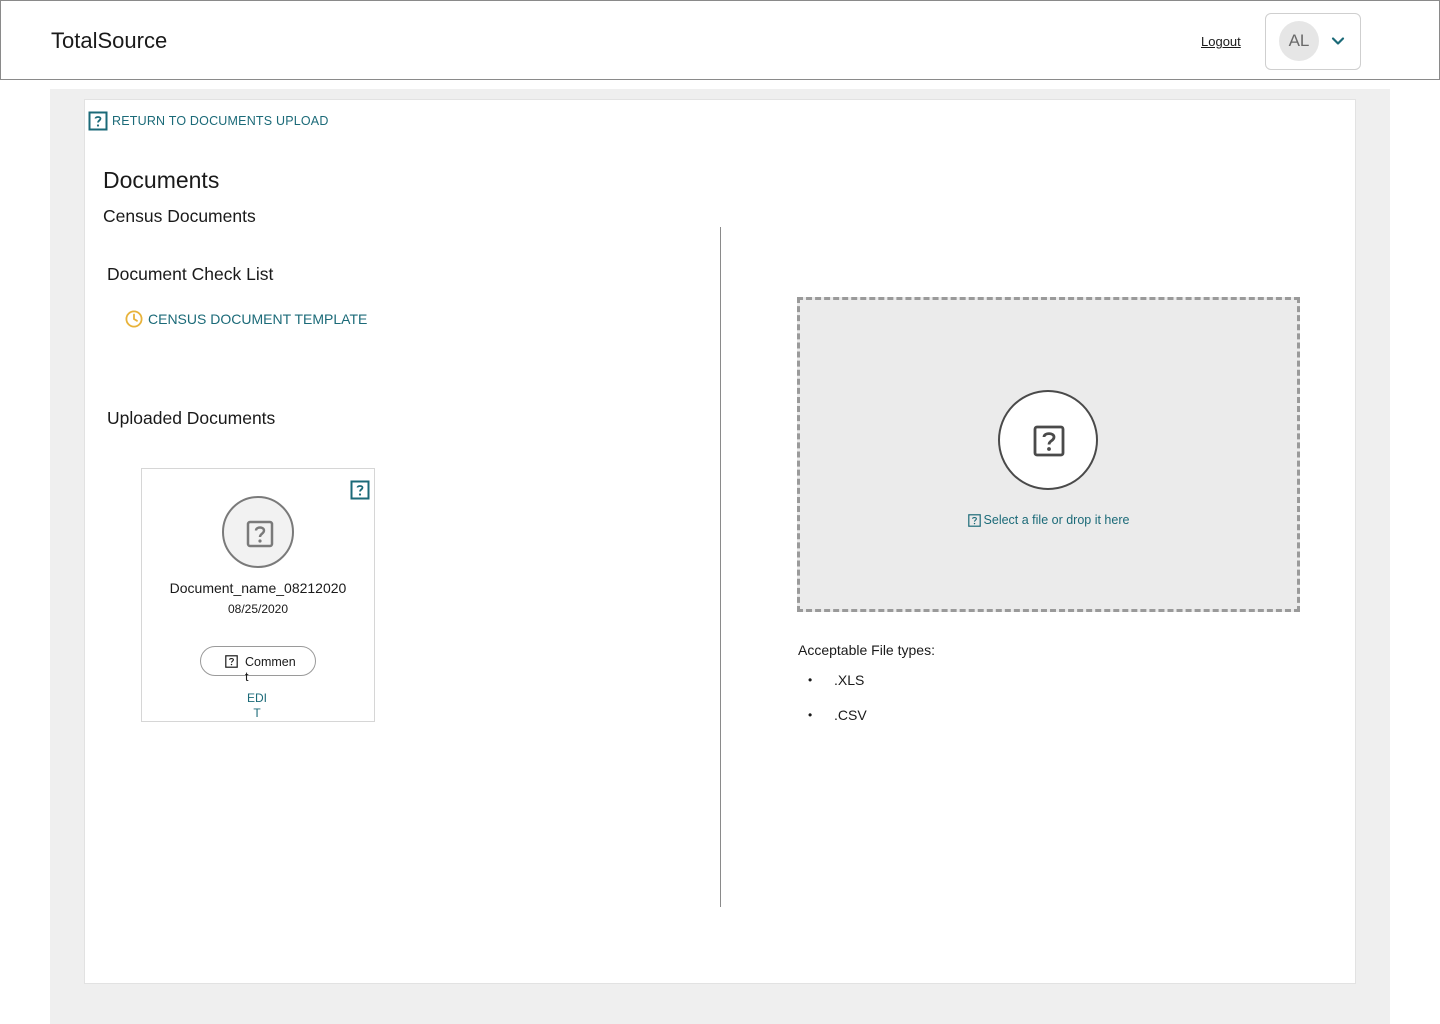  What do you see at coordinates (191, 418) in the screenshot?
I see `uploaded-documents-title: Uploaded Documents` at bounding box center [191, 418].